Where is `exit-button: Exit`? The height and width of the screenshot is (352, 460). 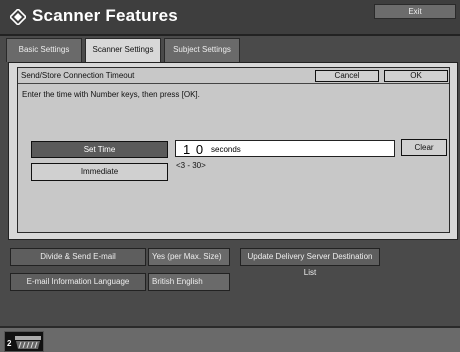
exit-button: Exit is located at coordinates (415, 11).